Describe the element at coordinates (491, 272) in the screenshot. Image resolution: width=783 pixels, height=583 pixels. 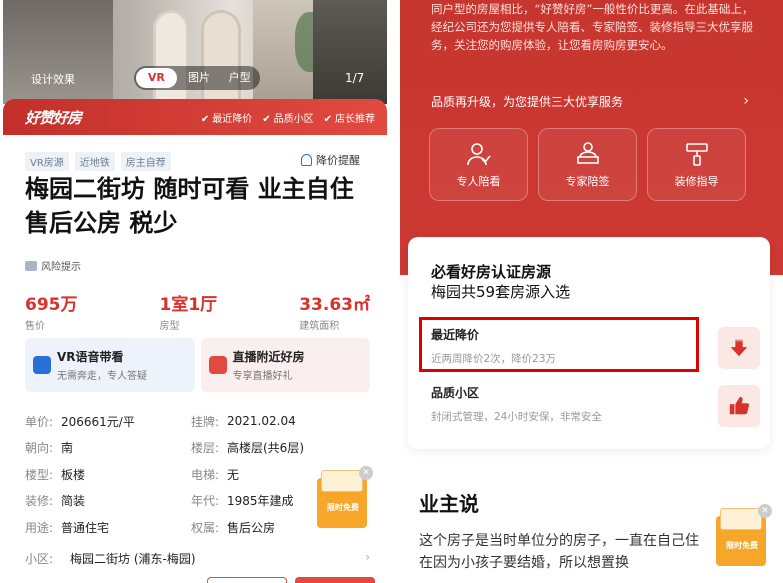
I see `cert-title: 必看好房认证房源` at that location.